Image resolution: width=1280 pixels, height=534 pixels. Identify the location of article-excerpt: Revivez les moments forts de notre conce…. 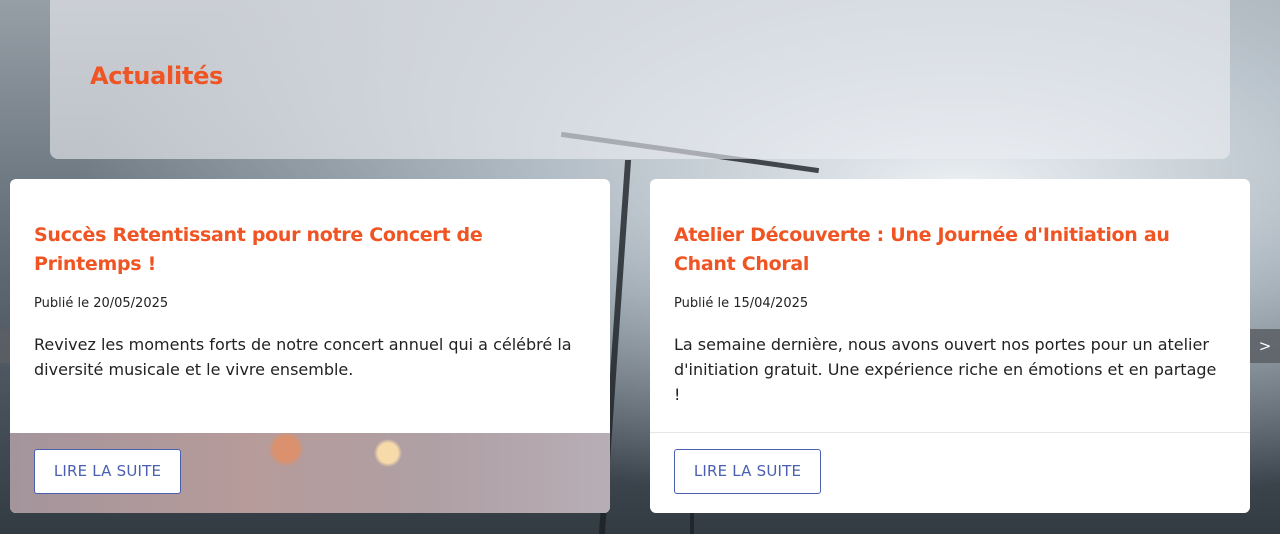
(303, 357).